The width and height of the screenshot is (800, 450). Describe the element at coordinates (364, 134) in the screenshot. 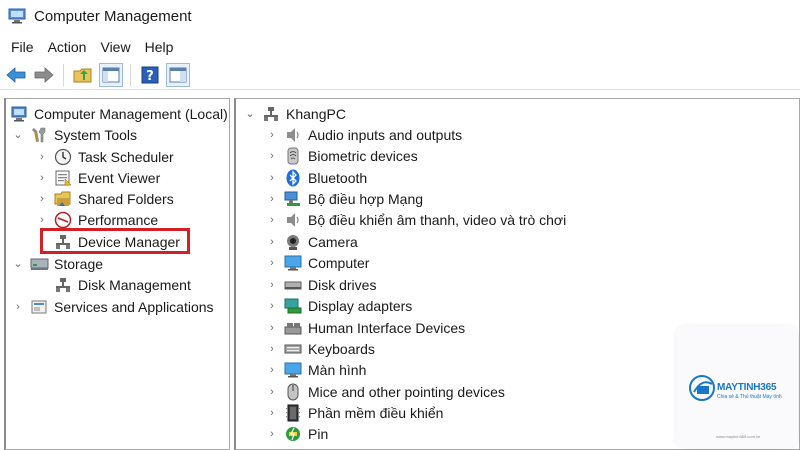

I see `device-category-row: › Audio inputs and outputs` at that location.